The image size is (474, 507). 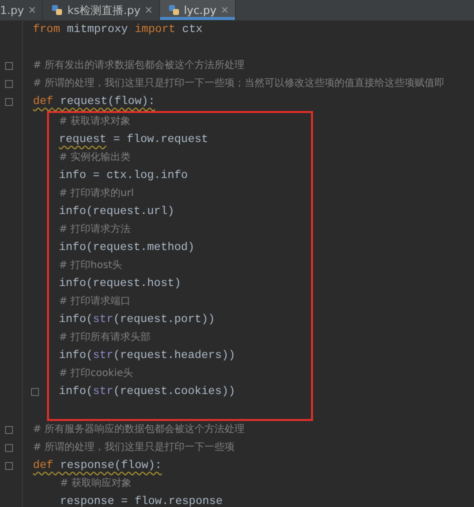 I want to click on editor-tab: lyc.py ×, so click(x=198, y=10).